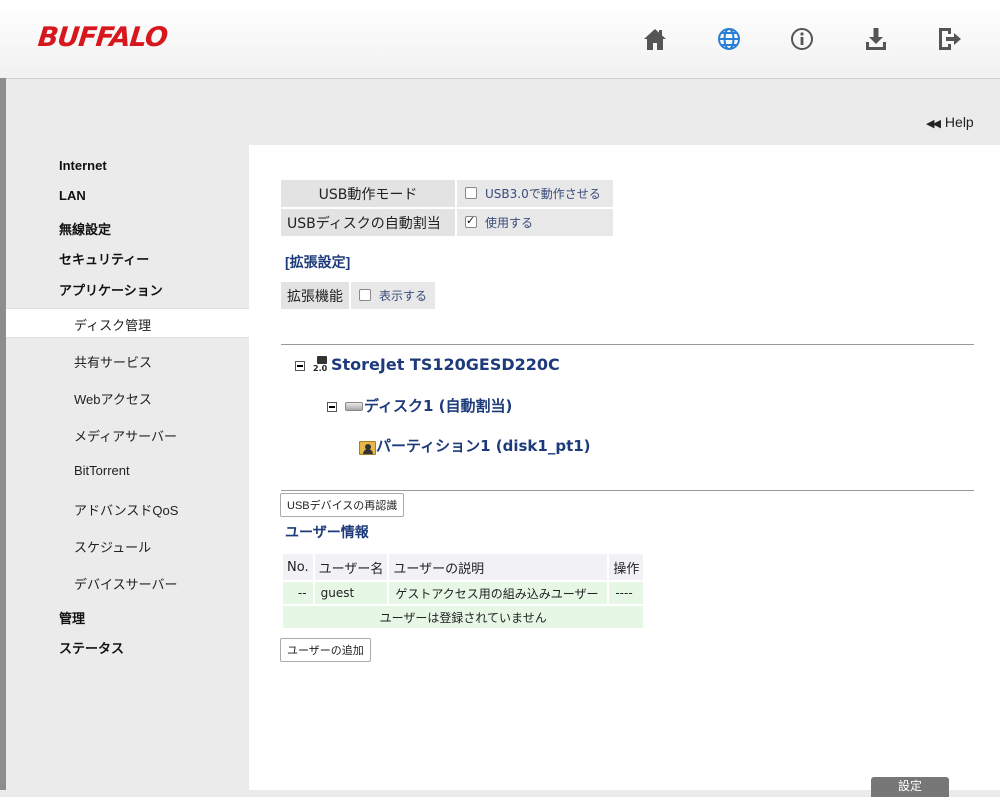 Image resolution: width=1000 pixels, height=797 pixels. What do you see at coordinates (959, 122) in the screenshot?
I see `help-label: Help` at bounding box center [959, 122].